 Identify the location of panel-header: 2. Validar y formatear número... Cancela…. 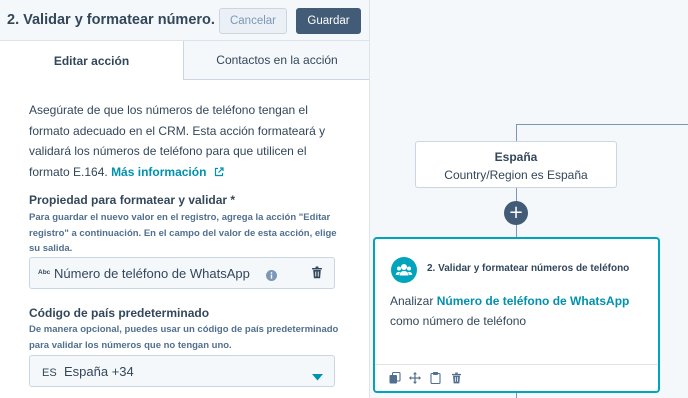
(184, 20).